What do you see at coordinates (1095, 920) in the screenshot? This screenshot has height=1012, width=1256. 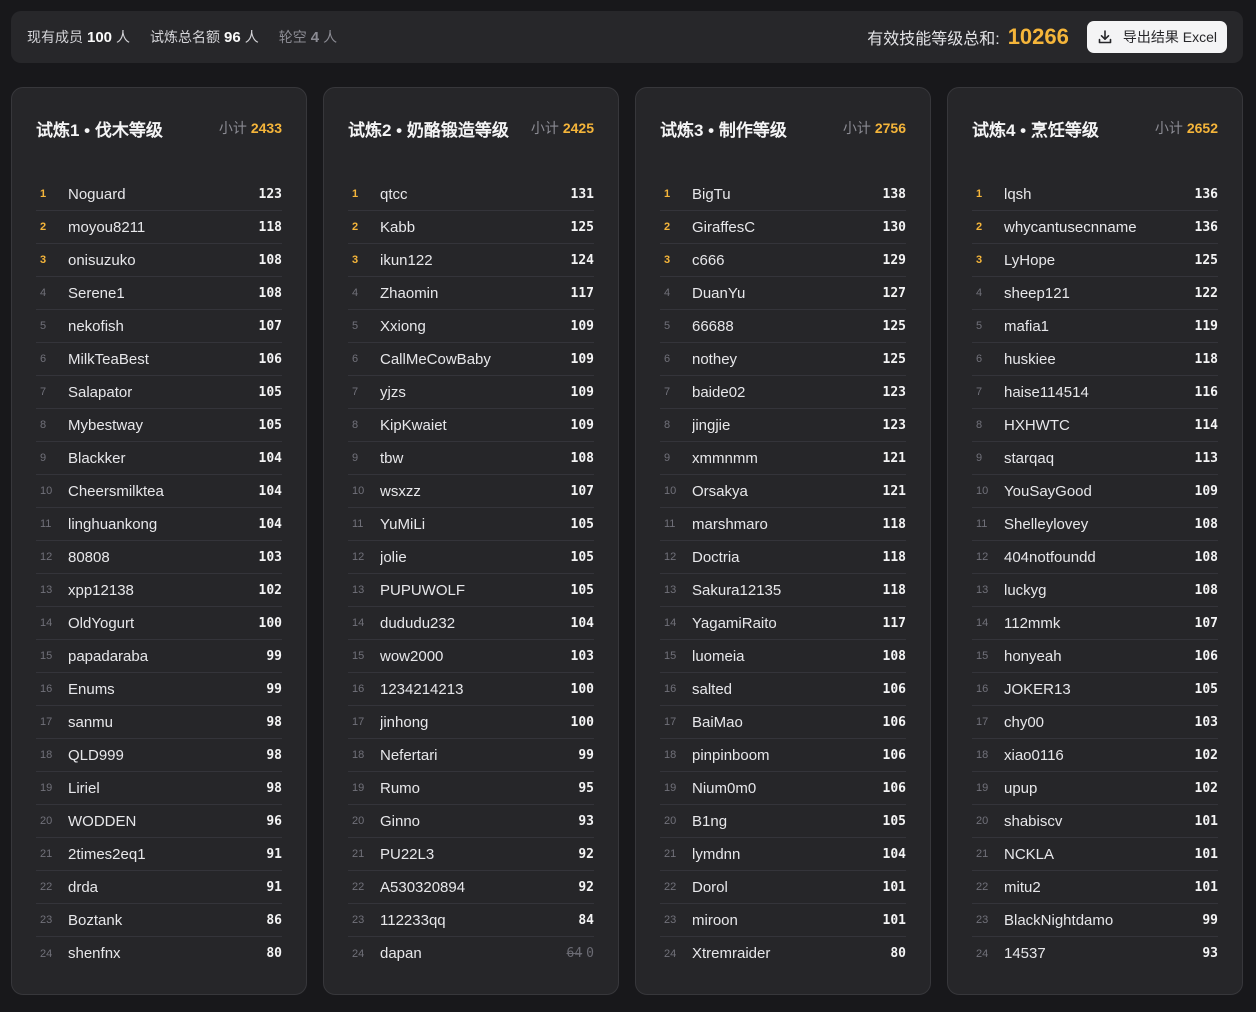 I see `ranking-row: 23 BlackNightdamo 99` at bounding box center [1095, 920].